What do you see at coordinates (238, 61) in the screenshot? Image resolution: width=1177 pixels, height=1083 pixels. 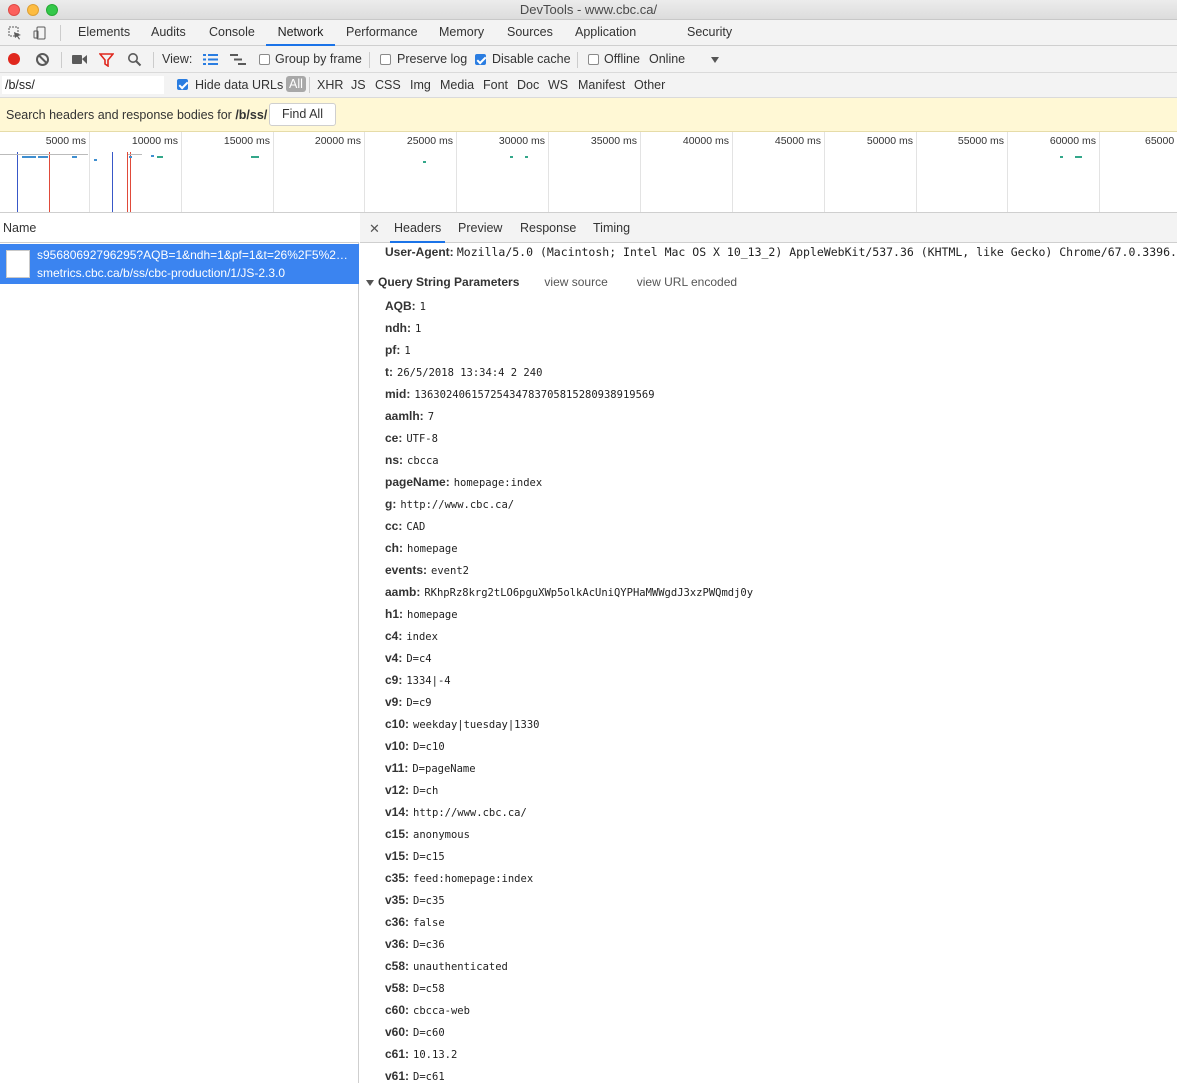 I see `waterfall-overview-icon` at bounding box center [238, 61].